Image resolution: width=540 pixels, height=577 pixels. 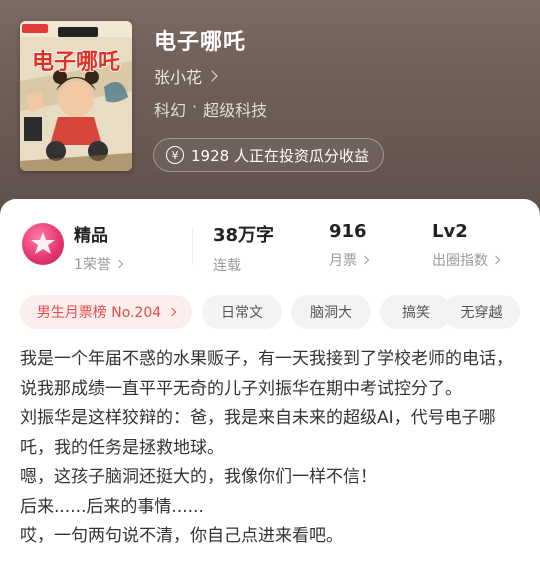 I want to click on level-value: Lv2, so click(x=450, y=231).